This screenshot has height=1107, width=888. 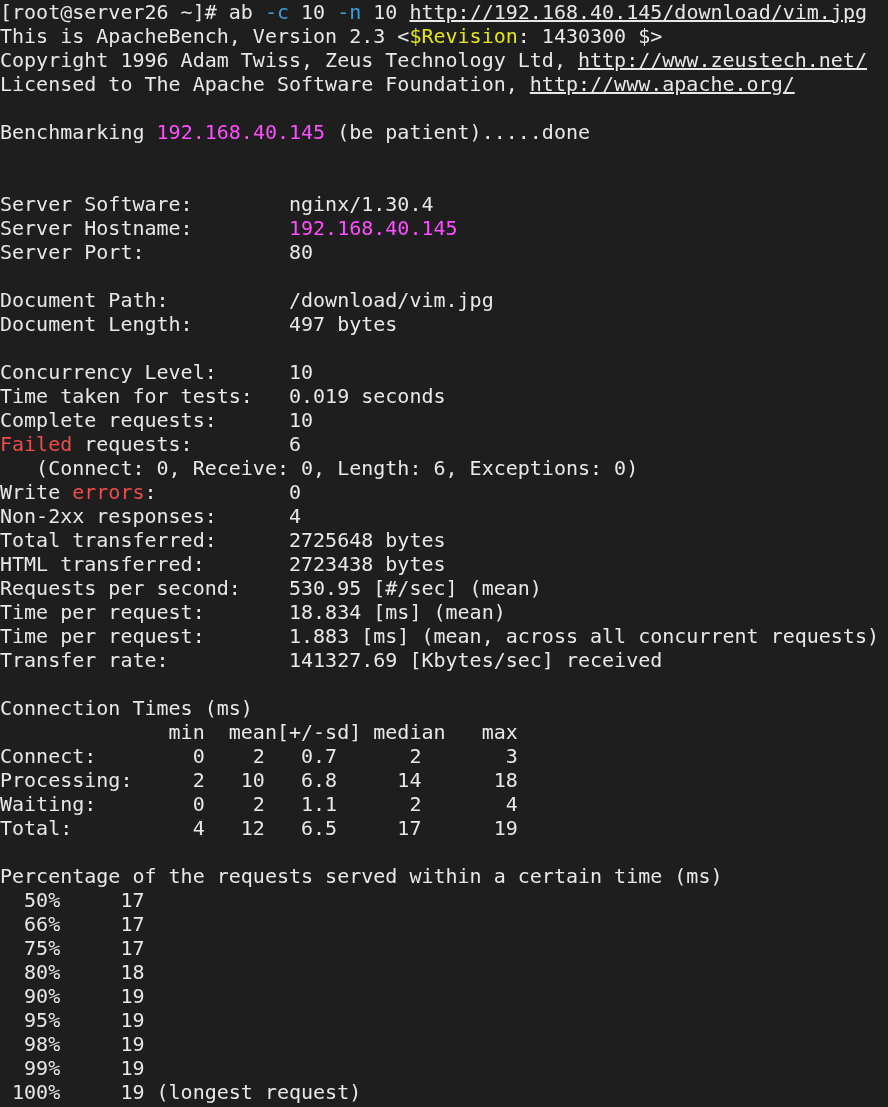 What do you see at coordinates (223, 564) in the screenshot?
I see `terminal-line: HTML transferred: 2723438 bytes` at bounding box center [223, 564].